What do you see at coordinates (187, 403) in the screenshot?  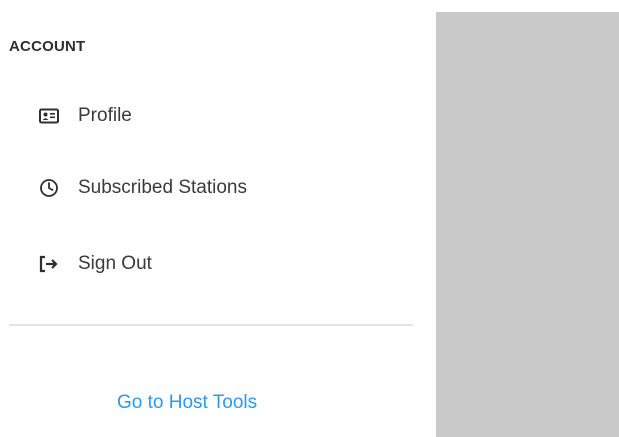 I see `go-to-host-tools-link: Go to Host Tools` at bounding box center [187, 403].